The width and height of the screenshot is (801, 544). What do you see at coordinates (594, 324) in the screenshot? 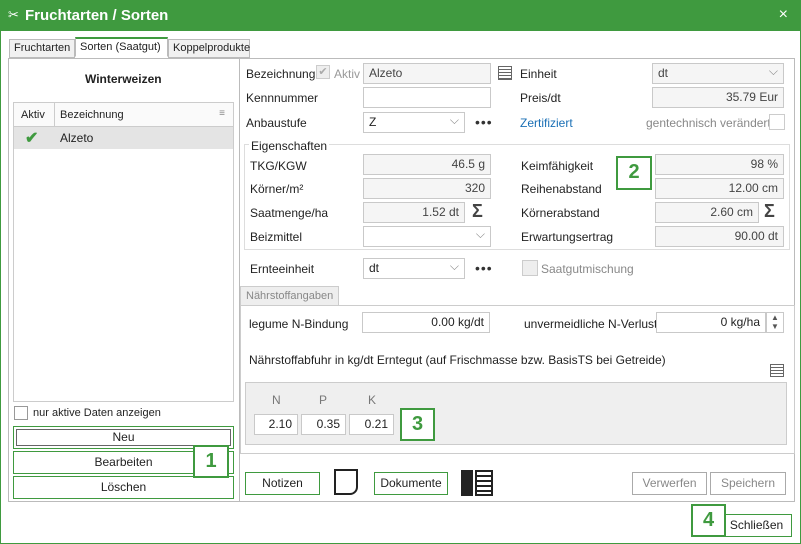
I see `verluste-label: unvermeidliche N-Verluste` at bounding box center [594, 324].